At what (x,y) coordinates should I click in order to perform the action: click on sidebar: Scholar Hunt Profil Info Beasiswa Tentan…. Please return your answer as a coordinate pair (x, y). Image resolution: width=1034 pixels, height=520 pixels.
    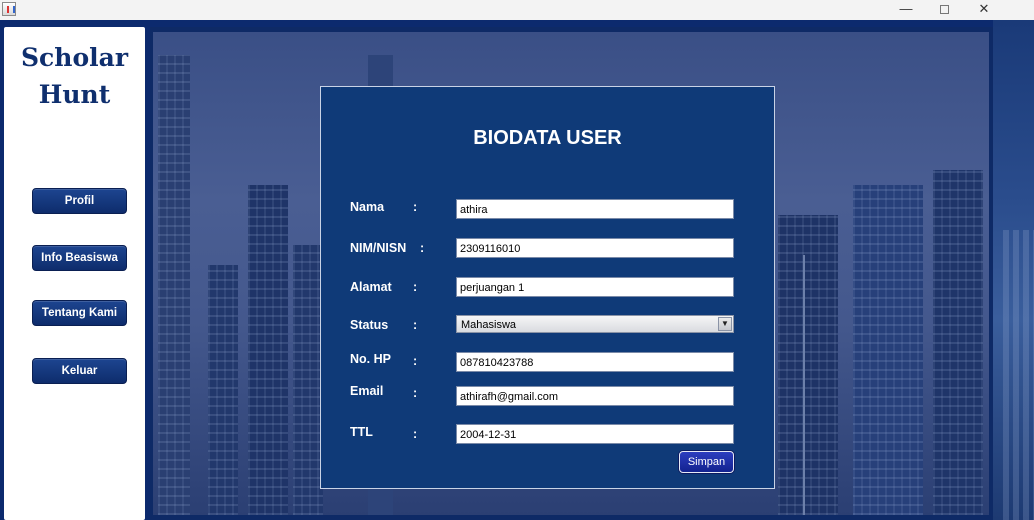
    Looking at the image, I should click on (75, 273).